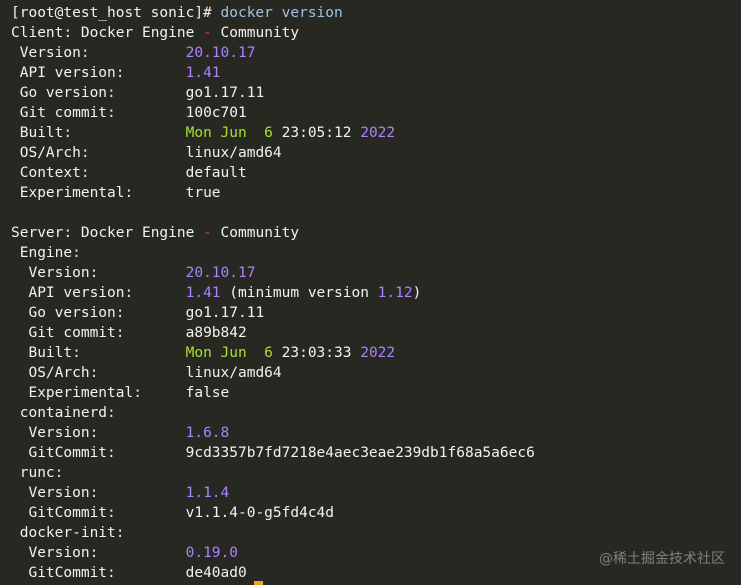 This screenshot has width=741, height=585. What do you see at coordinates (216, 333) in the screenshot?
I see `output-text: a89b842` at bounding box center [216, 333].